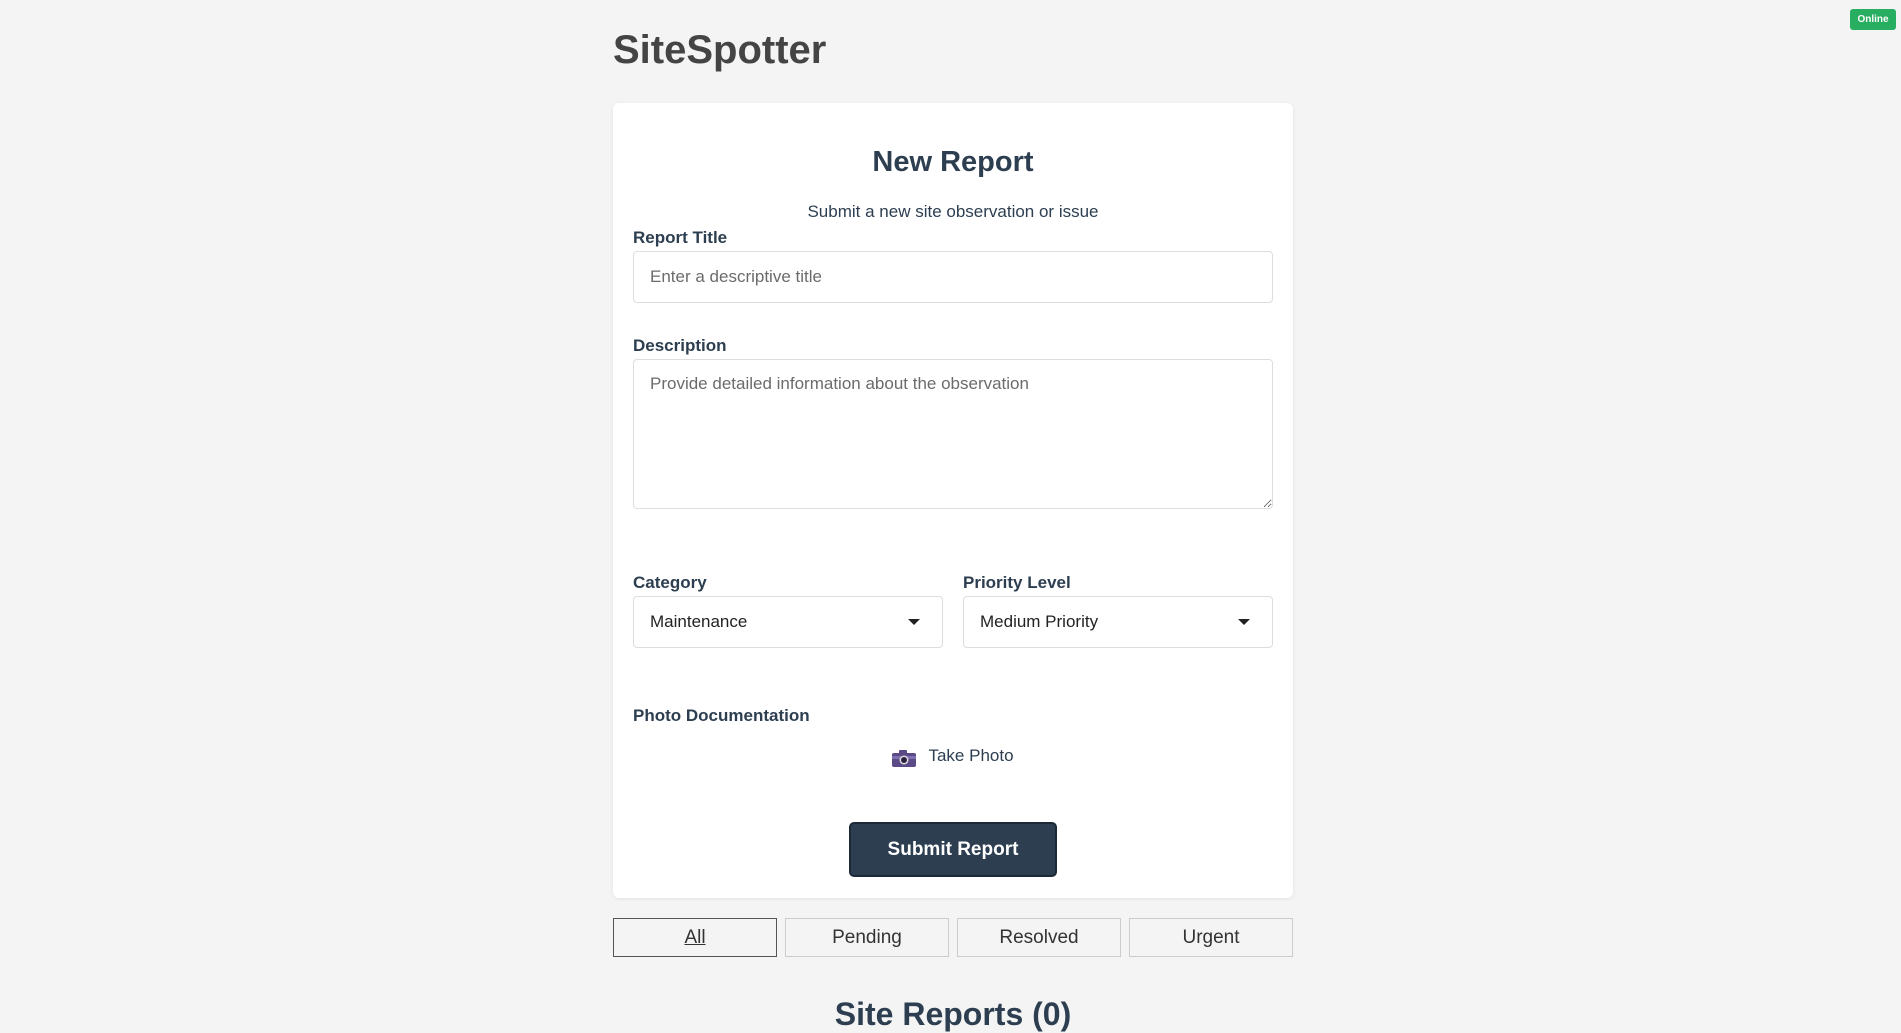 This screenshot has width=1901, height=1033. Describe the element at coordinates (699, 621) in the screenshot. I see `category-select-value: Maintenance` at that location.